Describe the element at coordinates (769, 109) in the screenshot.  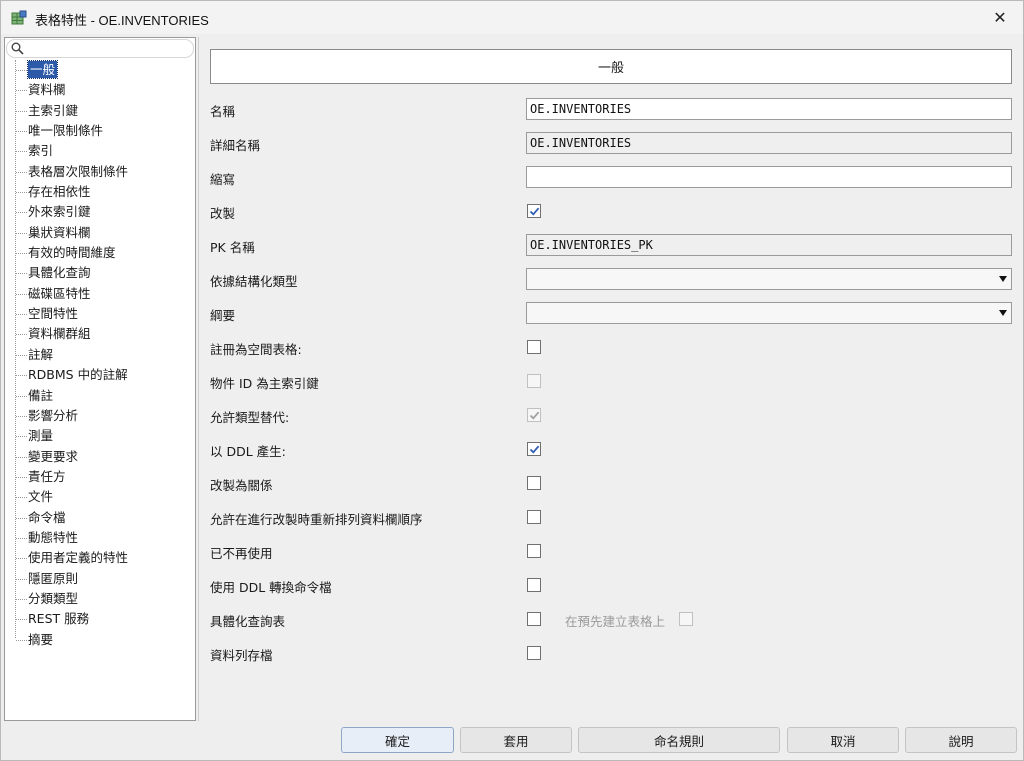
I see `name-field: OE.INVENTORIES` at that location.